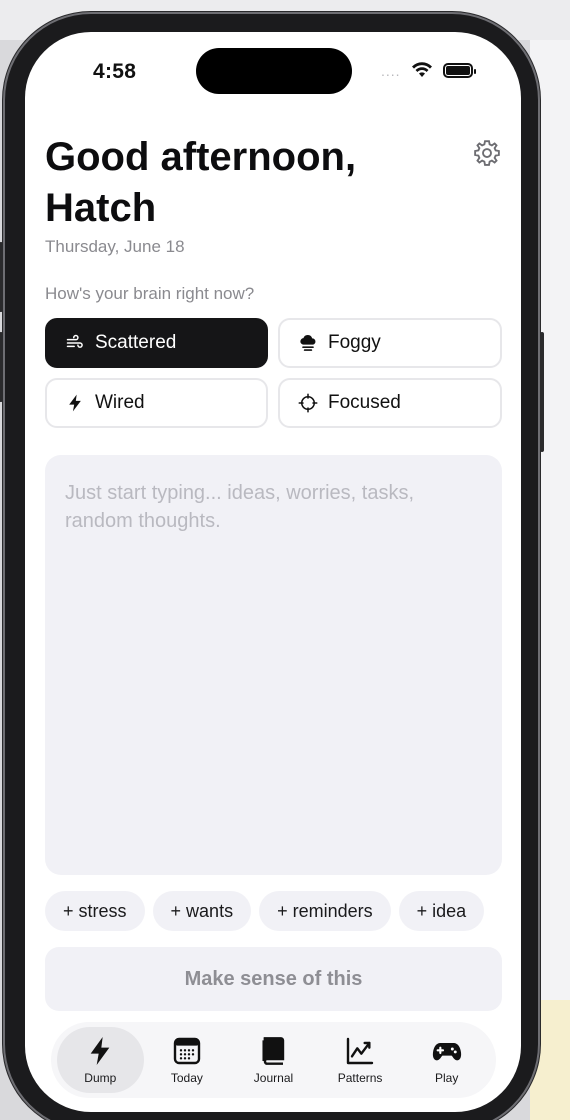  I want to click on mood-option-label: Wired, so click(120, 402).